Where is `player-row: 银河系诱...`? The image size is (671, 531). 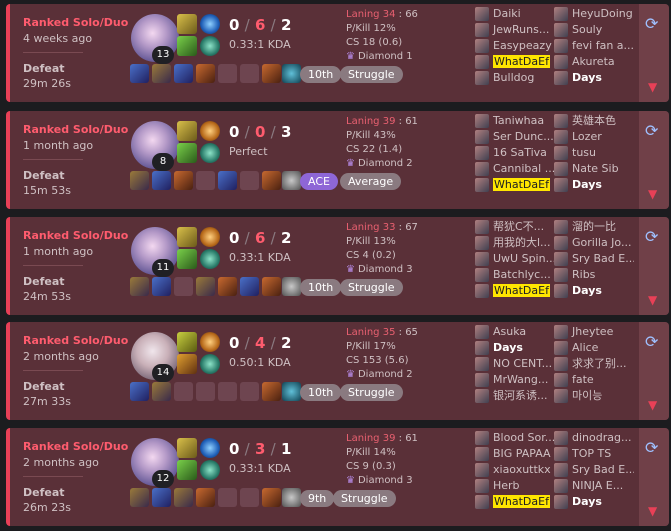 player-row: 银河系诱... is located at coordinates (515, 396).